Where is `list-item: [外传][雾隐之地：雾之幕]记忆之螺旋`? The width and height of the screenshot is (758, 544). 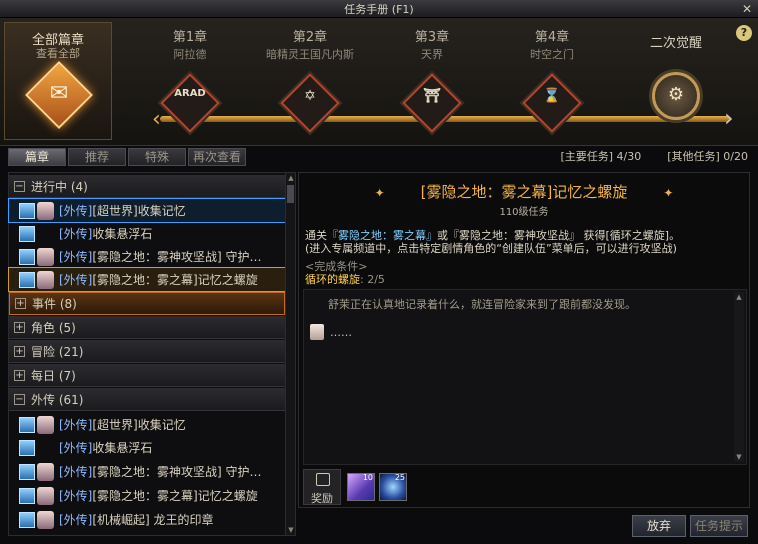 list-item: [外传][雾隐之地：雾之幕]记忆之螺旋 is located at coordinates (147, 495).